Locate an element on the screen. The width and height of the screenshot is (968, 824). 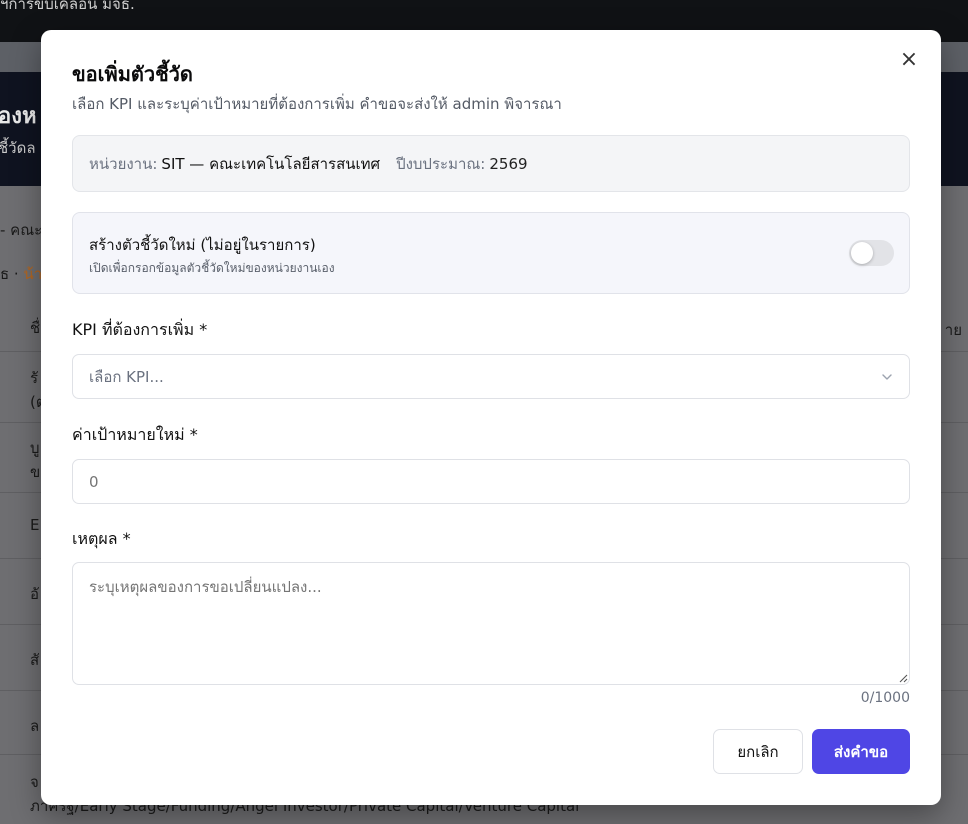
background-header-subtitle: ชี้วัดล is located at coordinates (18, 148).